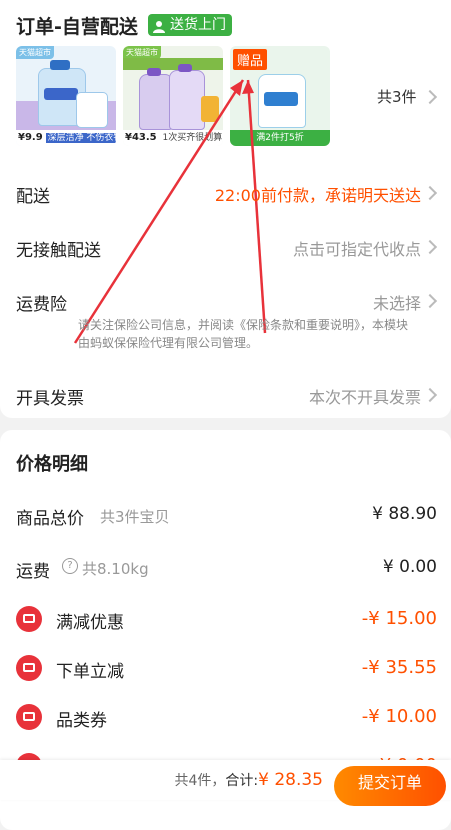  What do you see at coordinates (399, 618) in the screenshot?
I see `discount-value: -¥ 15.00` at bounding box center [399, 618].